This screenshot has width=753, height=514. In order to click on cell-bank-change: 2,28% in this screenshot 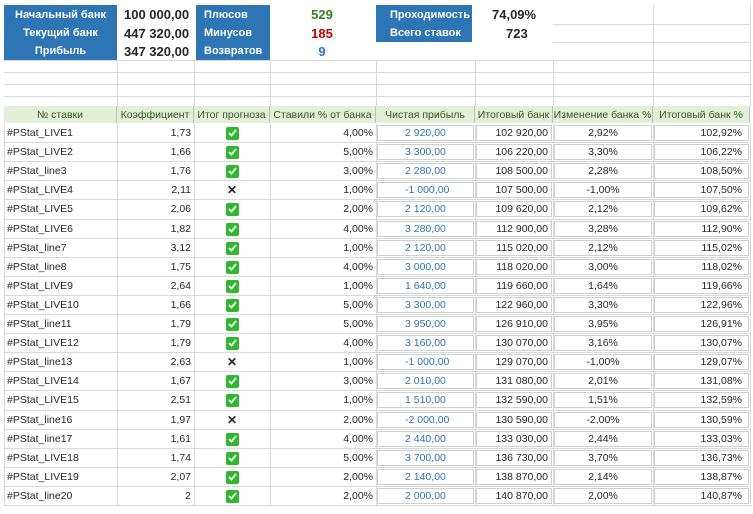, I will do `click(603, 171)`.